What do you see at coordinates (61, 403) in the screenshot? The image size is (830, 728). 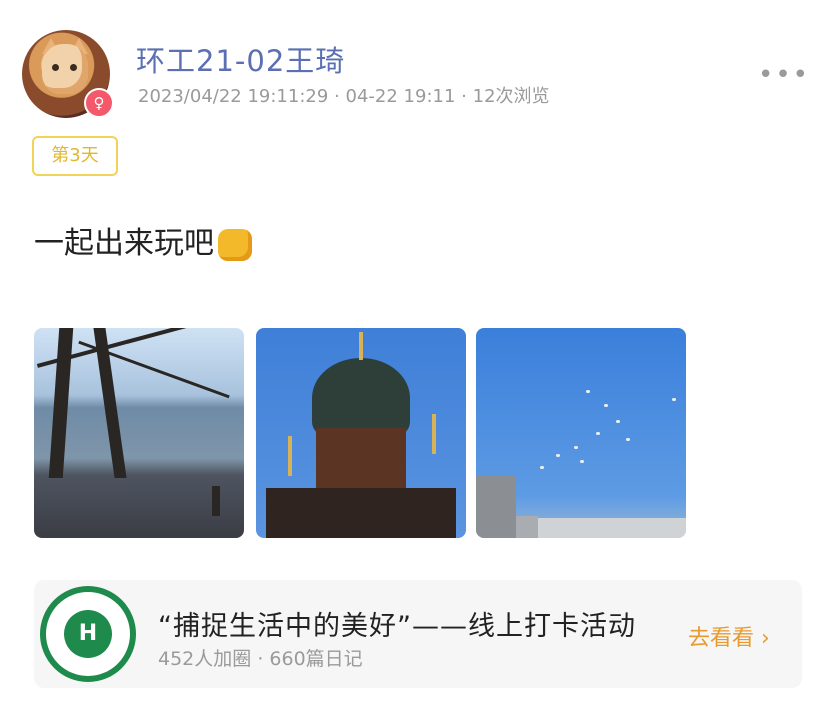 I see `tree-trunk` at bounding box center [61, 403].